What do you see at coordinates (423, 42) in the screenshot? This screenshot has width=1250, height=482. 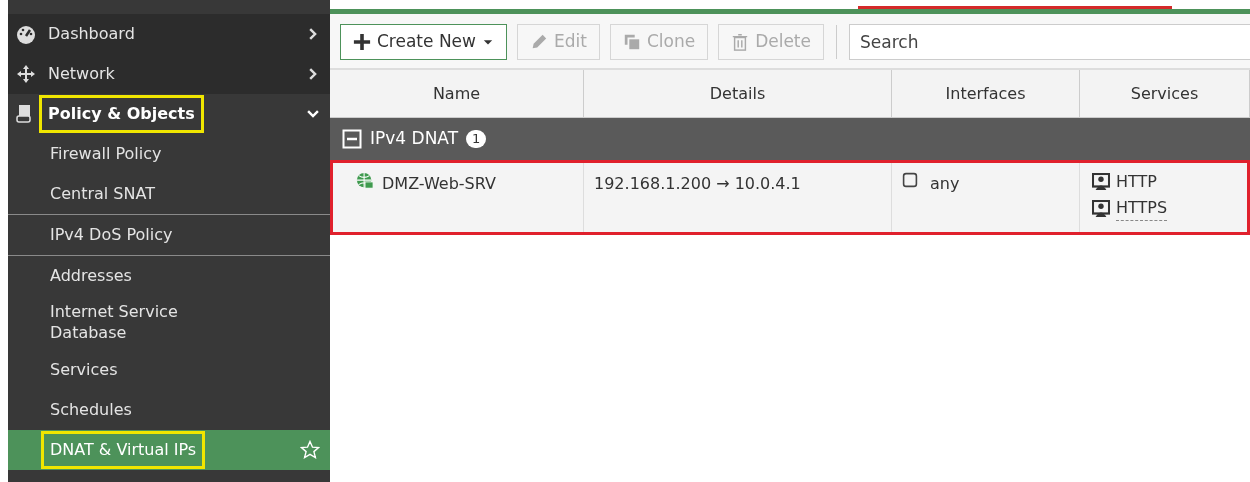 I see `create-new-button: Create New` at bounding box center [423, 42].